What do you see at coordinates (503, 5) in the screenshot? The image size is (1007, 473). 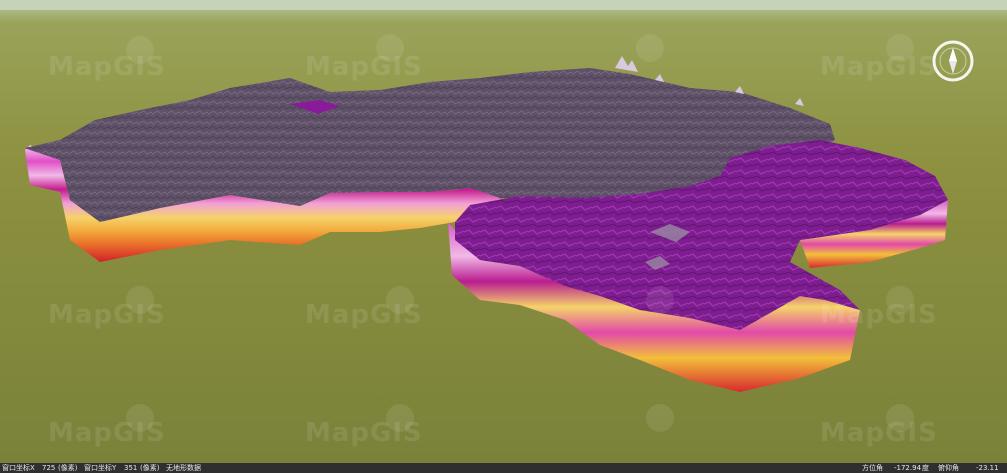 I see `horizon-sky` at bounding box center [503, 5].